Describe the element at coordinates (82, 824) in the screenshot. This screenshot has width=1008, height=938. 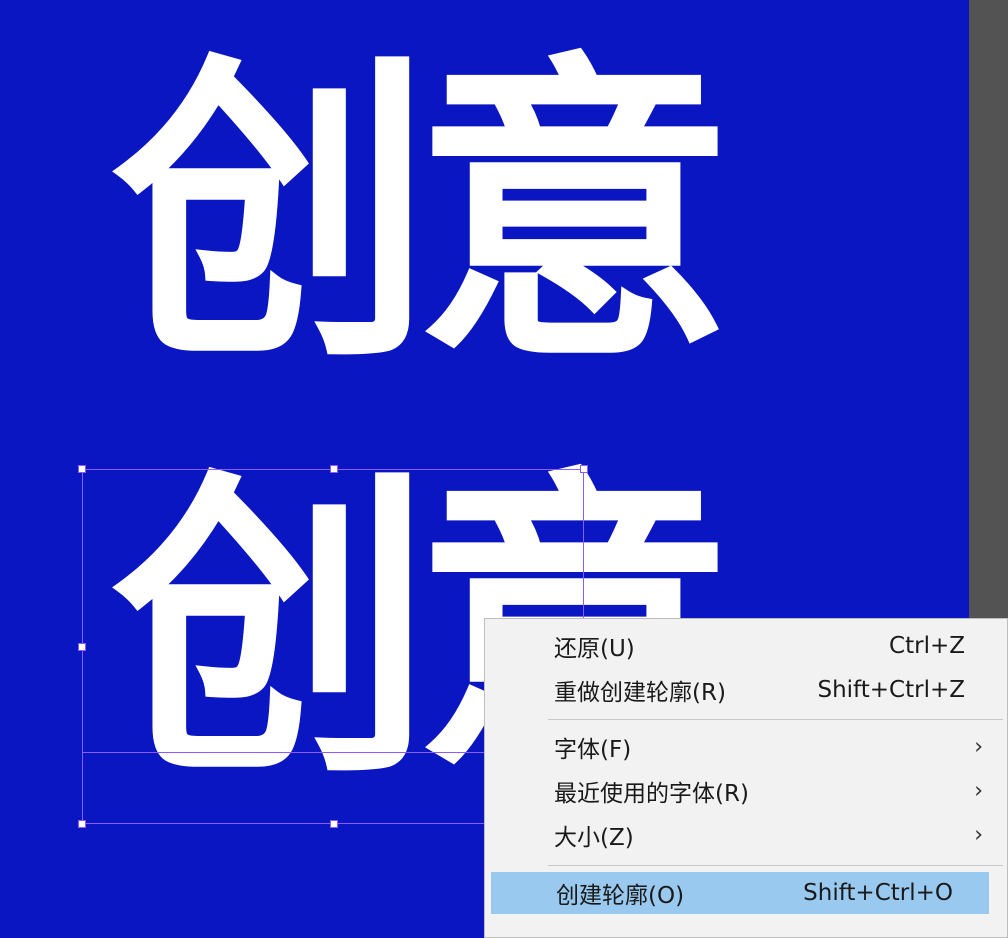
I see `resize-handle-bottom-left` at that location.